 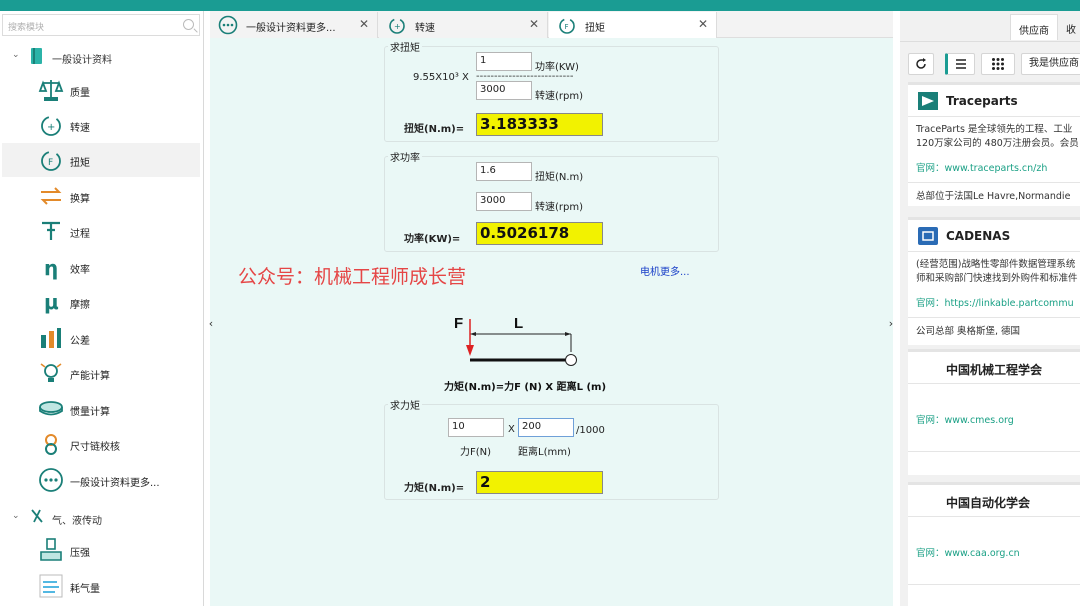 I want to click on speed-input: 3000, so click(x=504, y=90).